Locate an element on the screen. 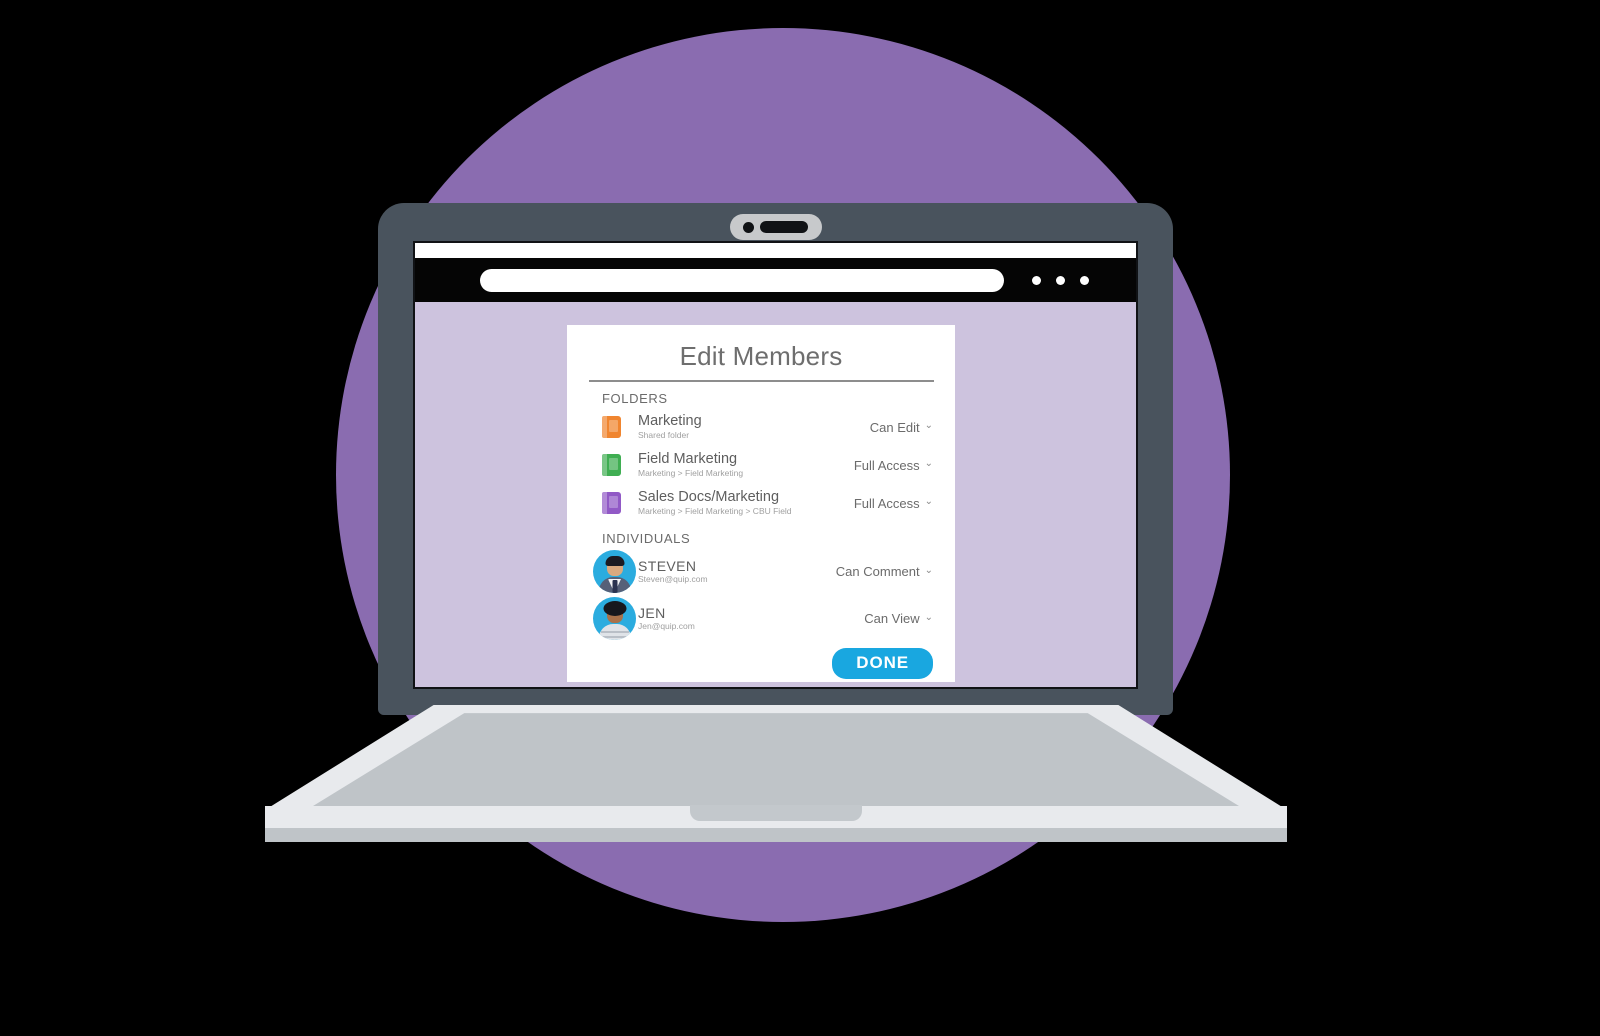  folder-name: Marketing is located at coordinates (670, 421).